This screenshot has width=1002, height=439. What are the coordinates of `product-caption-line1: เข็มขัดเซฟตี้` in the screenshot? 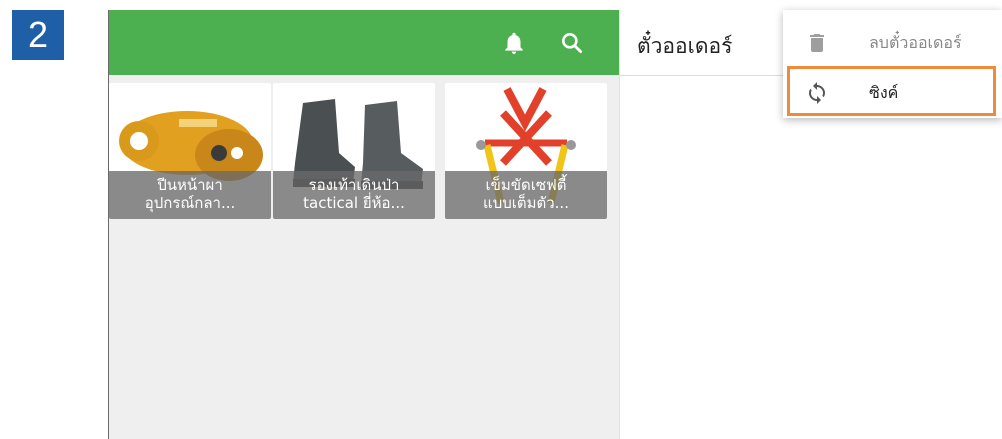 It's located at (526, 185).